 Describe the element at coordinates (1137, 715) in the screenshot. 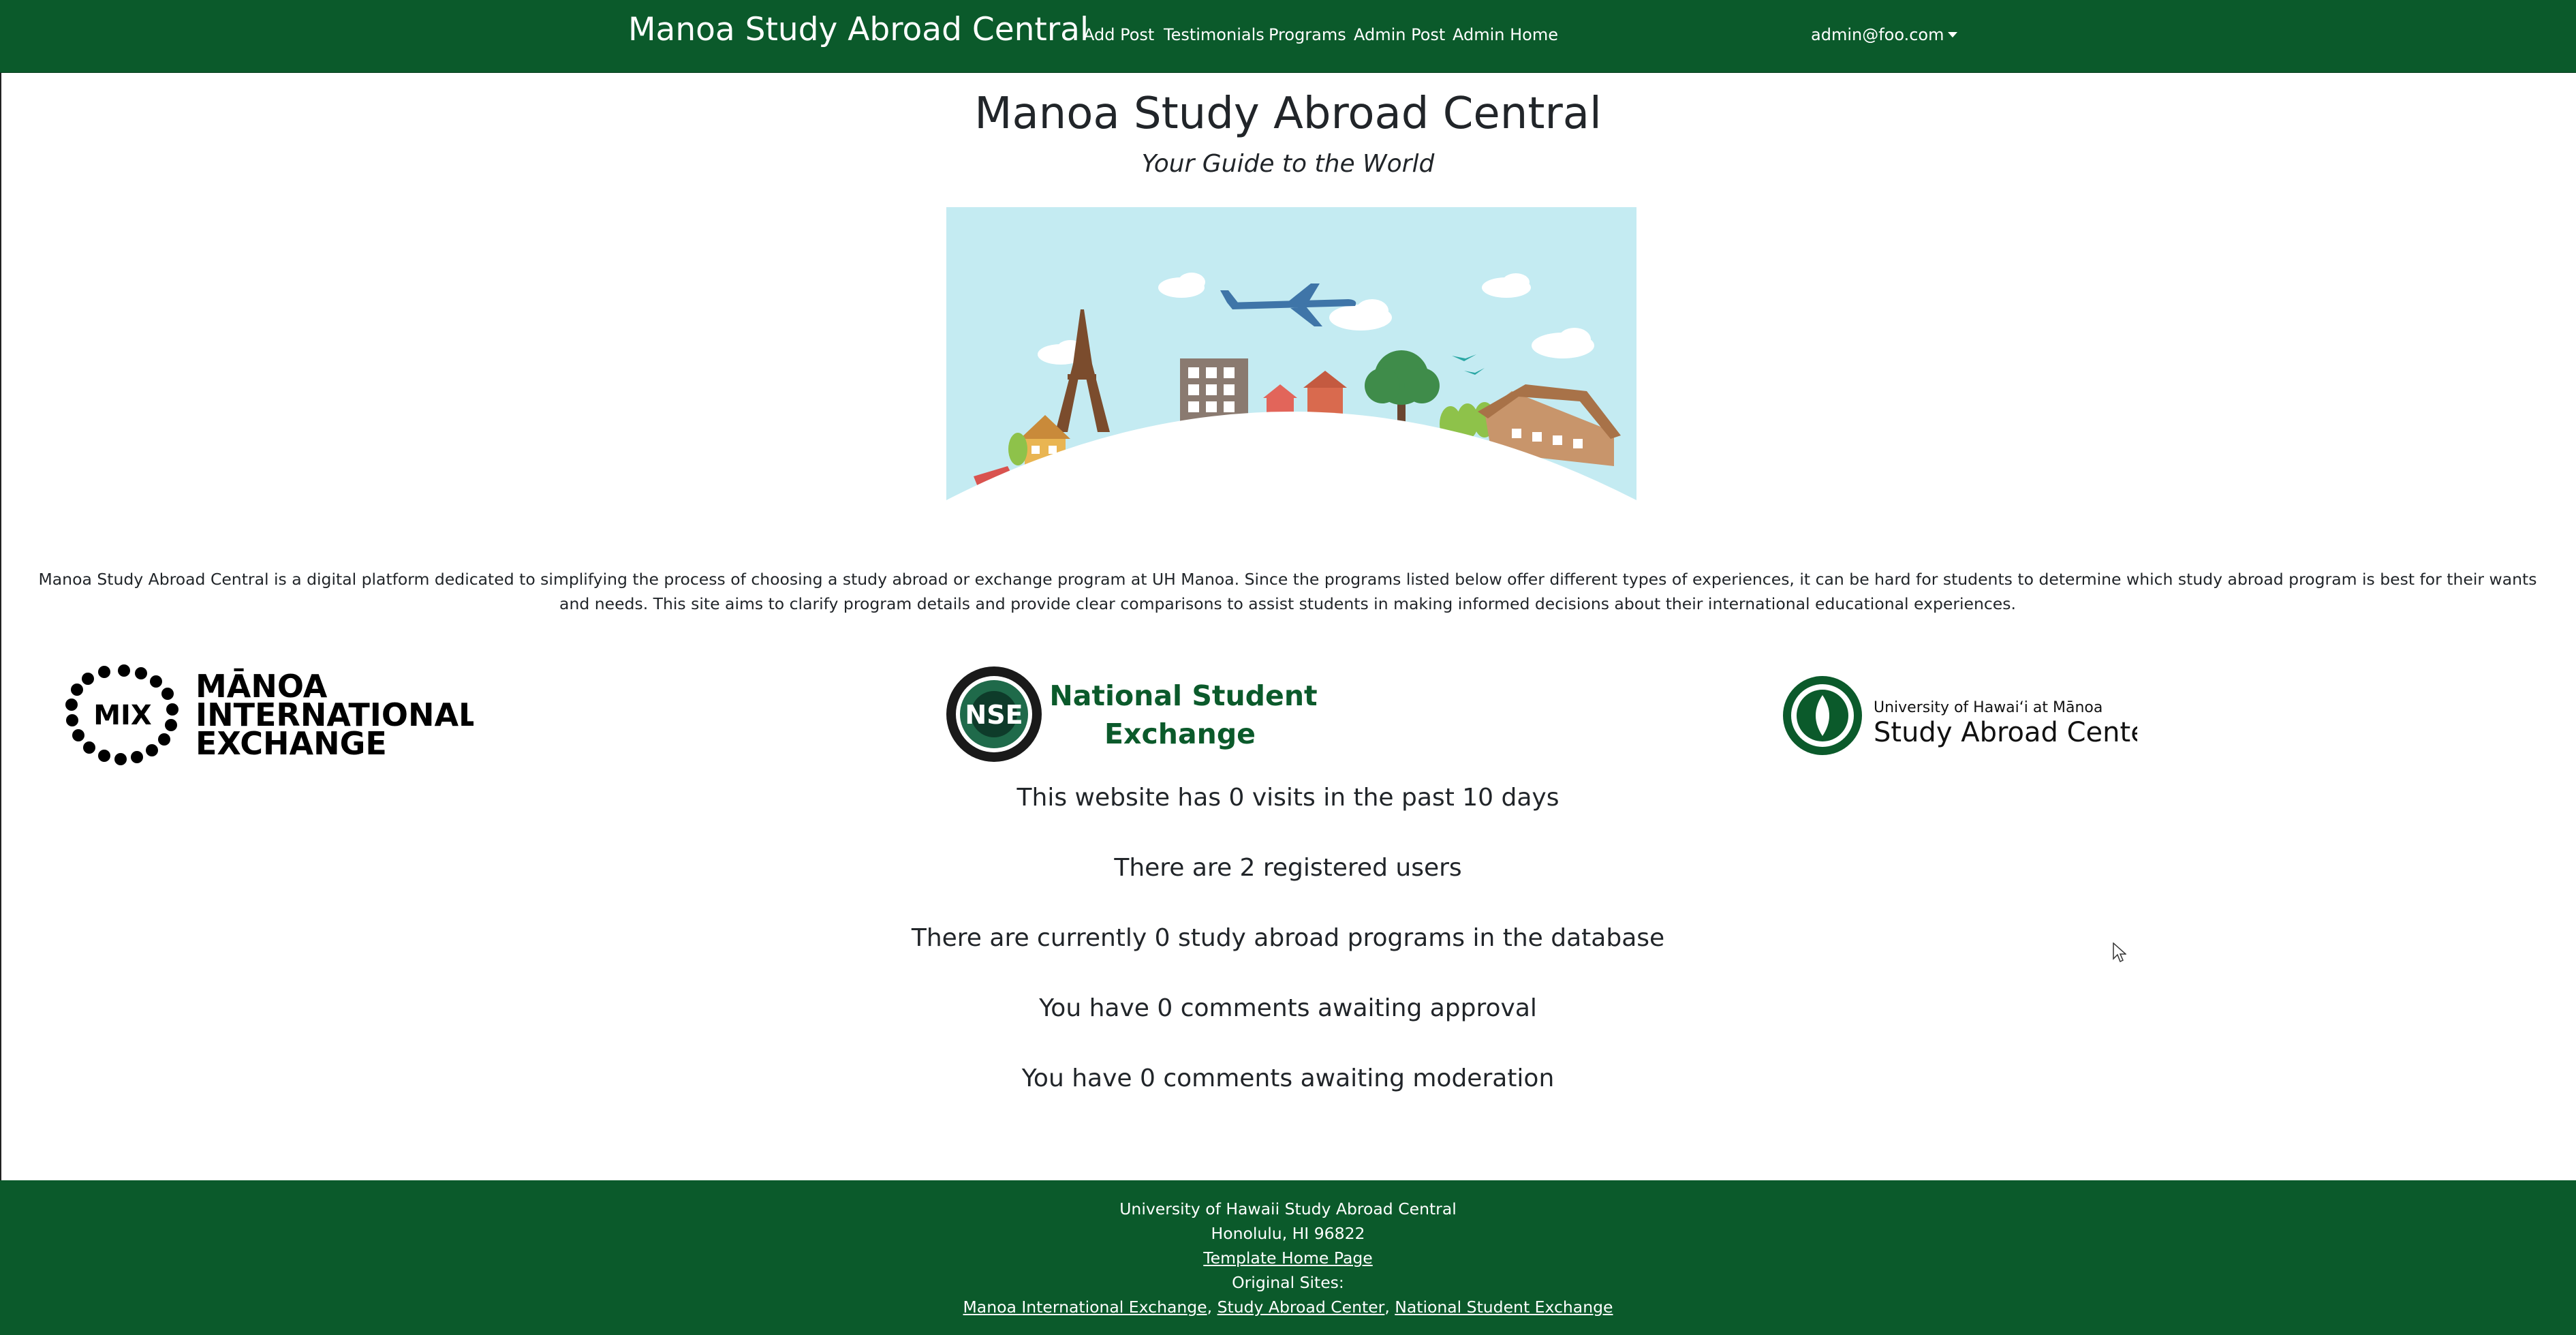

I see `nse-logo: NSE National Student Exchange` at that location.